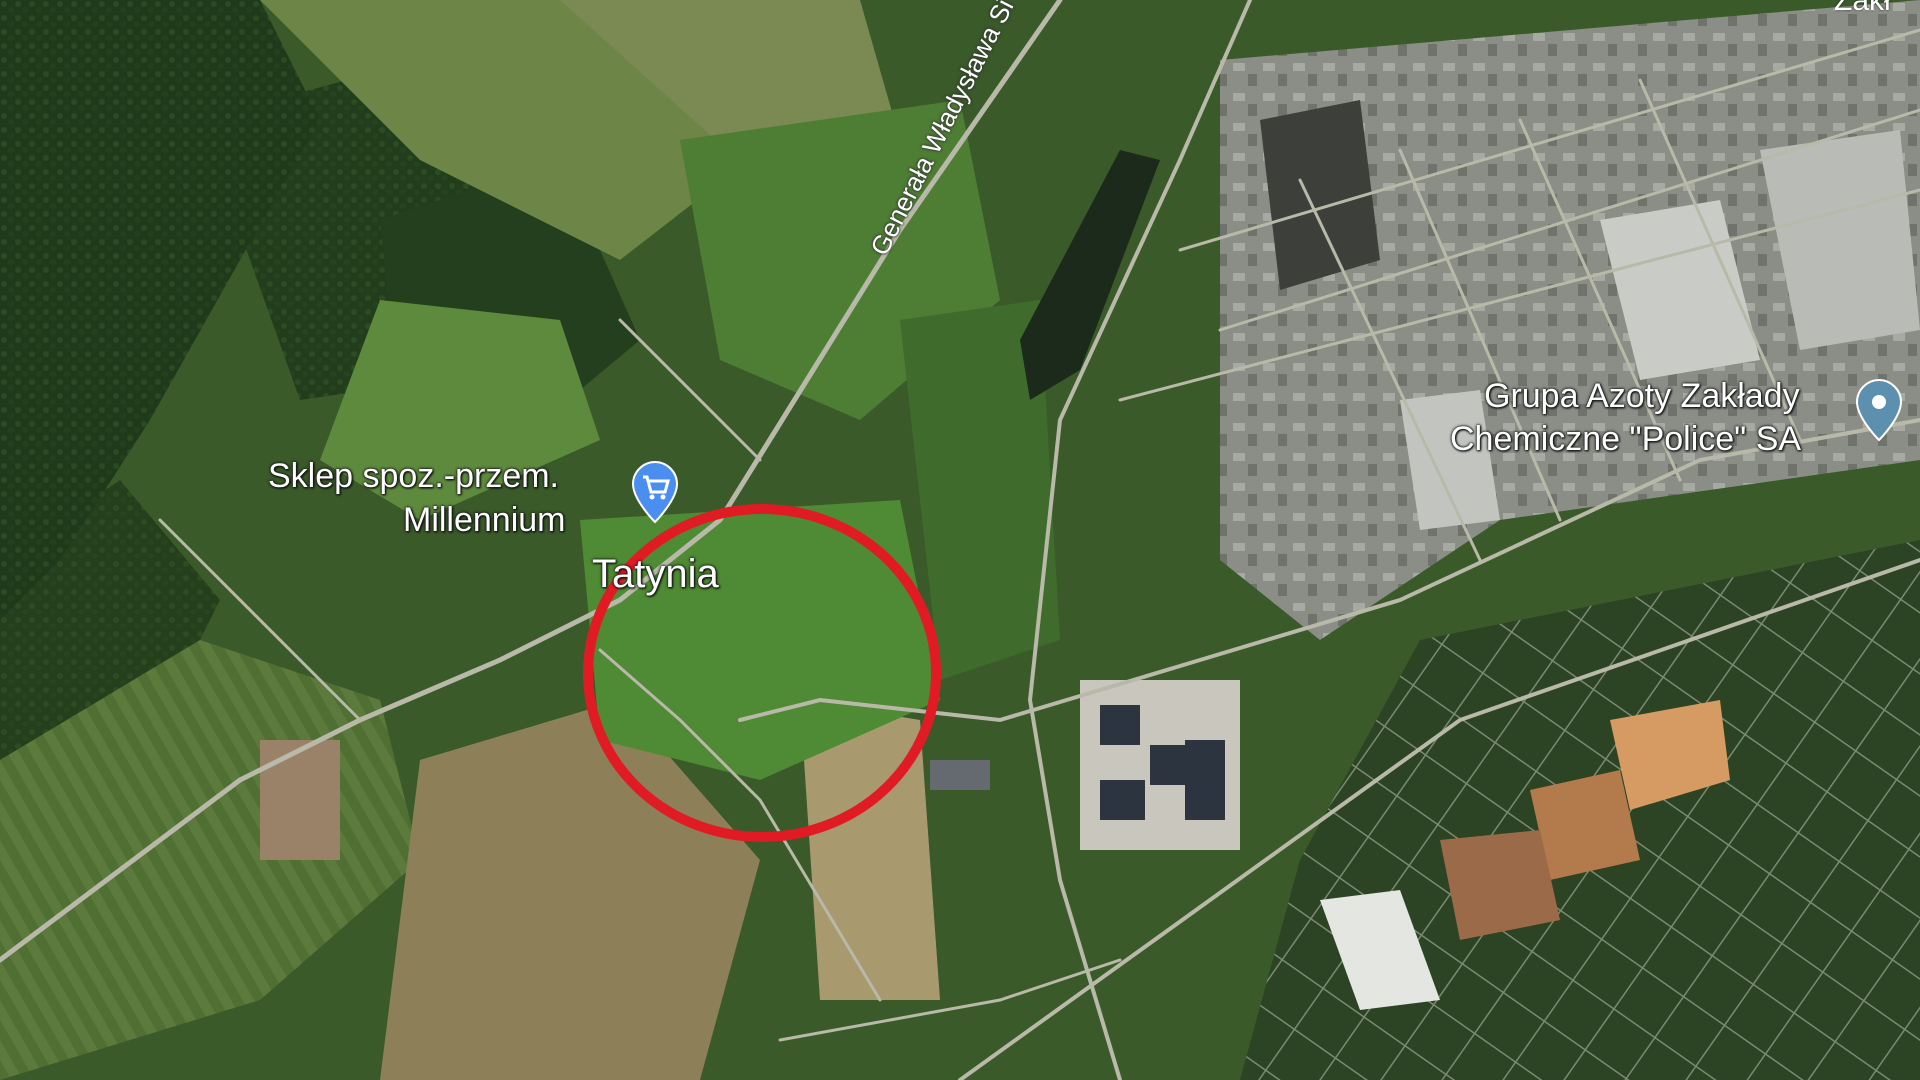 The image size is (1920, 1080). What do you see at coordinates (1642, 396) in the screenshot?
I see `plant-label-line1: Grupa Azoty Zakłady` at bounding box center [1642, 396].